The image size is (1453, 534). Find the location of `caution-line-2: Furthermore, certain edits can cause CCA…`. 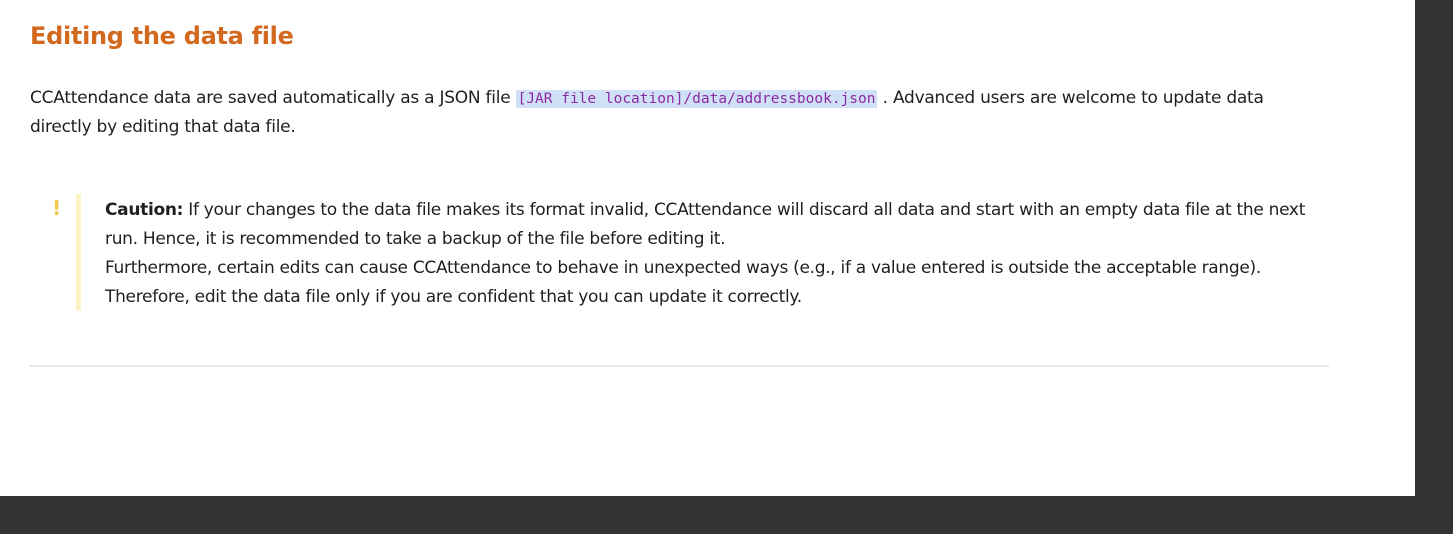

caution-line-2: Furthermore, certain edits can cause CCA… is located at coordinates (683, 282).